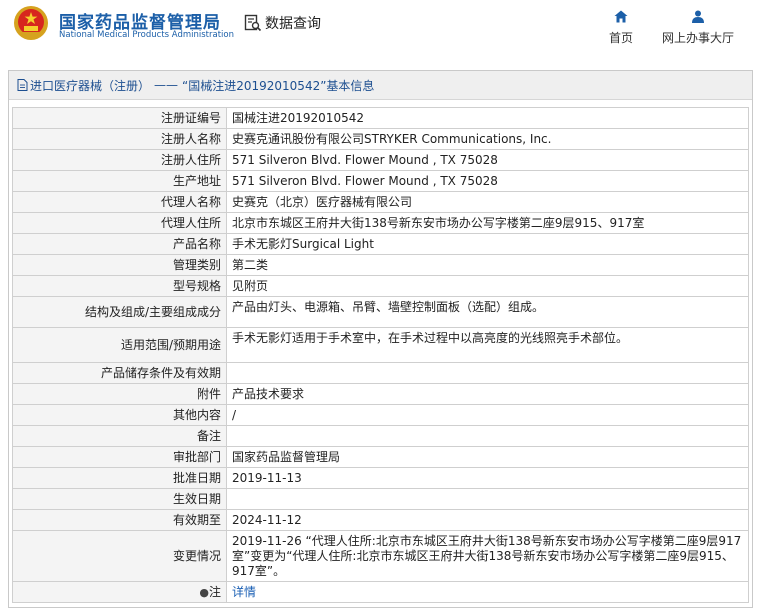  What do you see at coordinates (698, 27) in the screenshot?
I see `nav-online-hall: 网上办事大厅` at bounding box center [698, 27].